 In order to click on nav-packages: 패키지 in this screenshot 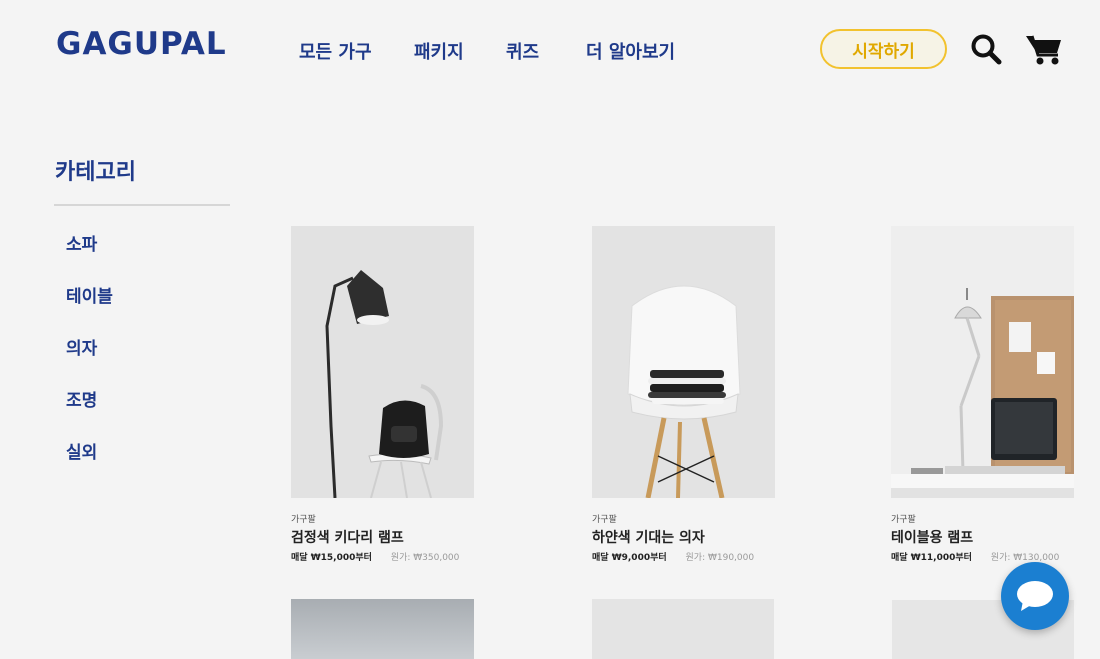, I will do `click(439, 51)`.